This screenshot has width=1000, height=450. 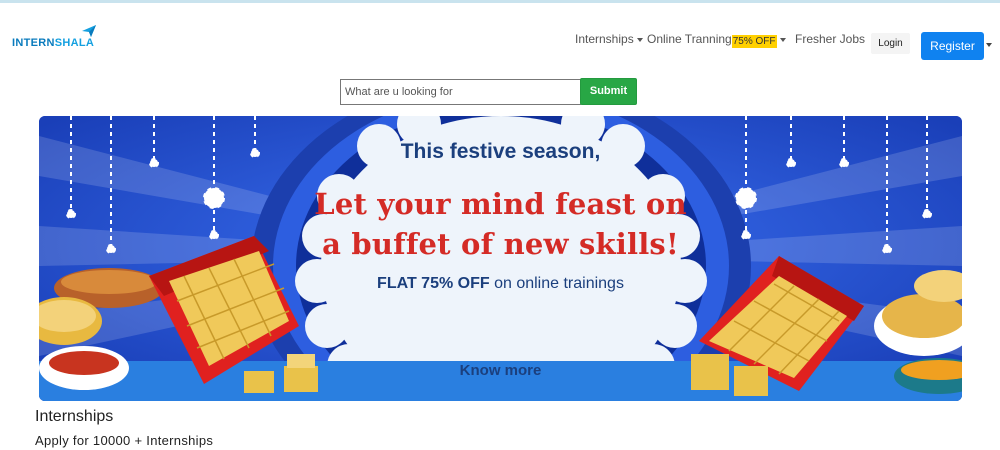 What do you see at coordinates (500, 283) in the screenshot?
I see `banner-offer-text: FLAT 75% OFF on online trainings` at bounding box center [500, 283].